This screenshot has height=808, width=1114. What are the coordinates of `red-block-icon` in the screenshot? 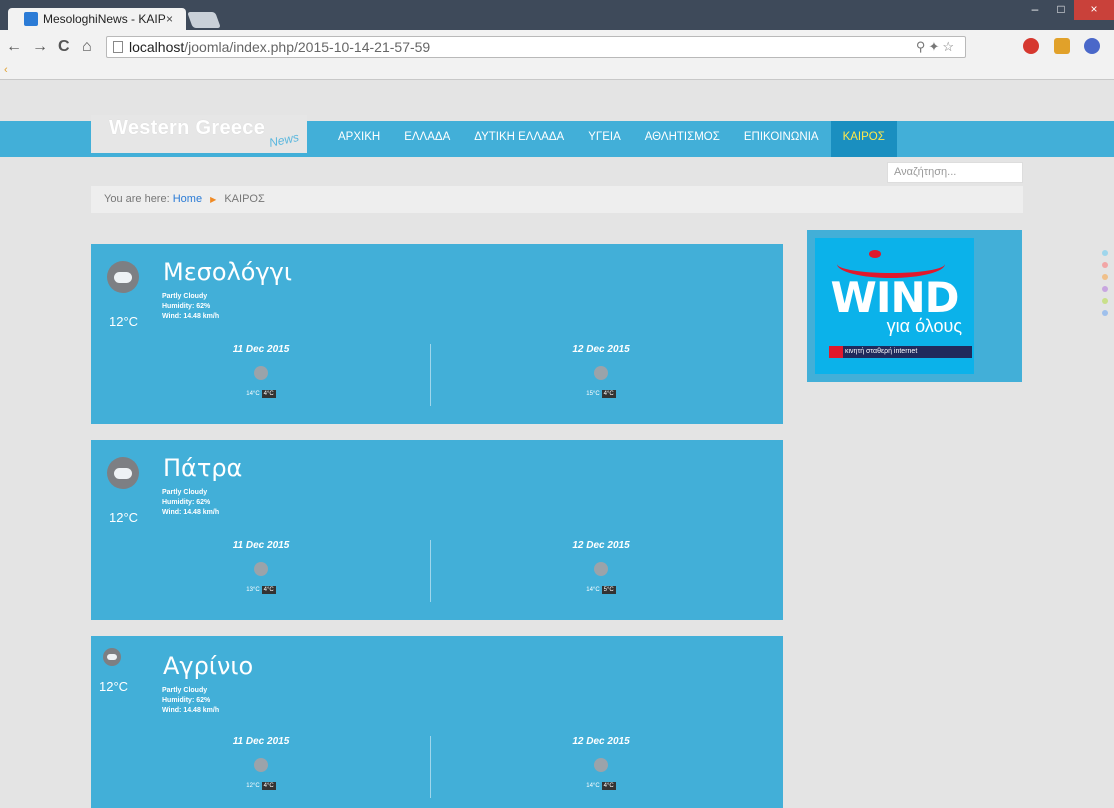 It's located at (836, 352).